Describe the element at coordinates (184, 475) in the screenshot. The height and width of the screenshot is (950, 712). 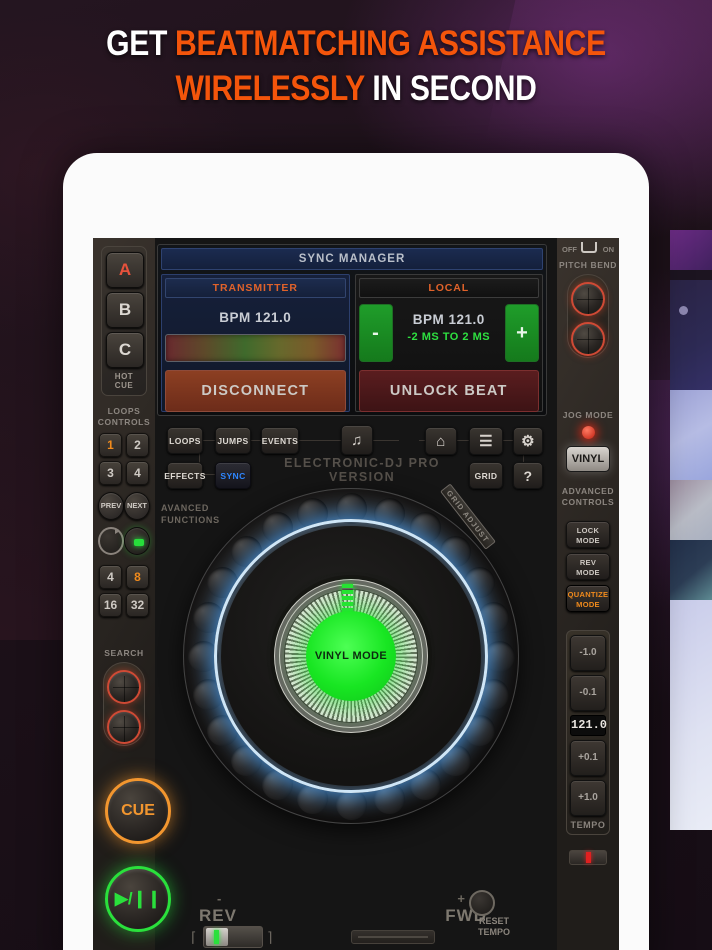
I see `toolbar-effects-button: EFFECTS` at that location.